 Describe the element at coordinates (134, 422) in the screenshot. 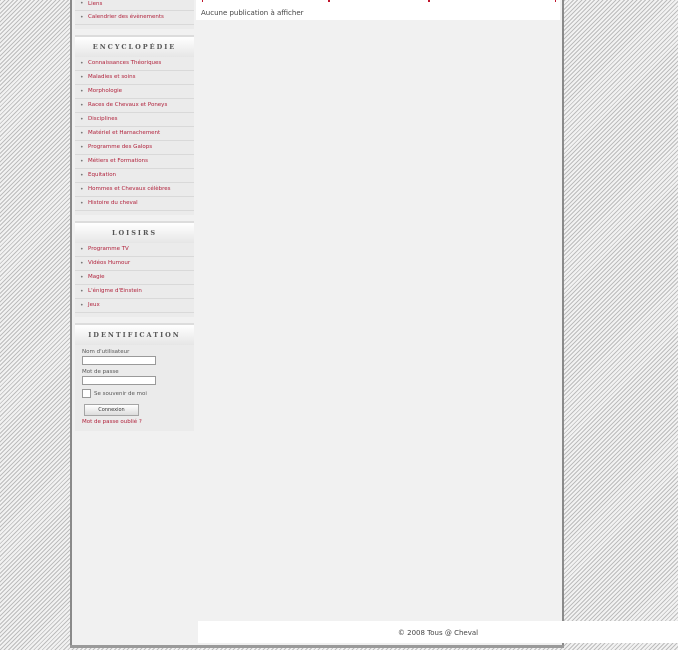

I see `forgot-password-link: Mot de passe oublié ?` at that location.